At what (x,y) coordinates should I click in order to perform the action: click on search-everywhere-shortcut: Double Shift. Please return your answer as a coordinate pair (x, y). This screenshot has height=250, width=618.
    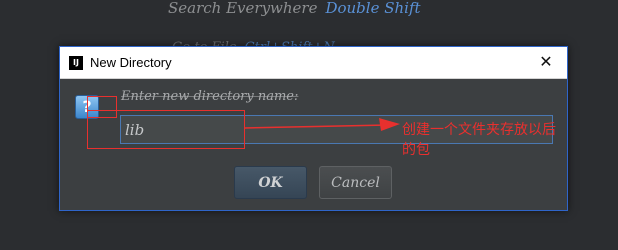
    Looking at the image, I should click on (373, 8).